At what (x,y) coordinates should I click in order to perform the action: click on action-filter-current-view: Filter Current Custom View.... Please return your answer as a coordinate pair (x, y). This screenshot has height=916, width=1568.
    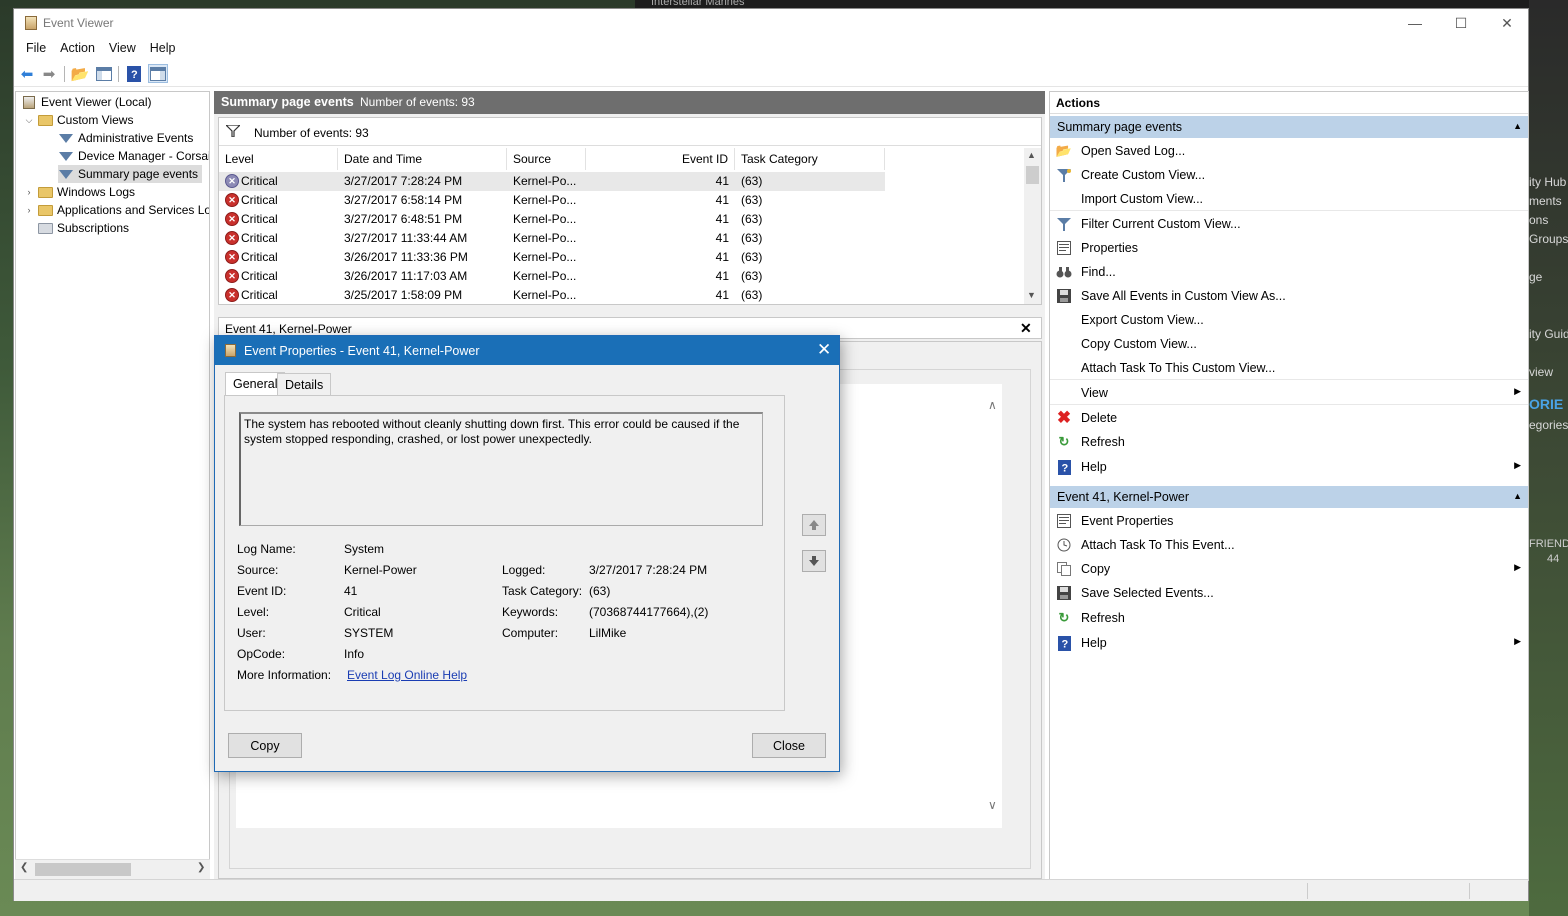
    Looking at the image, I should click on (1289, 224).